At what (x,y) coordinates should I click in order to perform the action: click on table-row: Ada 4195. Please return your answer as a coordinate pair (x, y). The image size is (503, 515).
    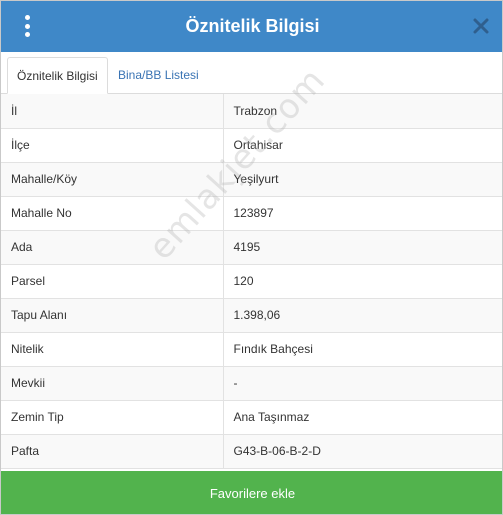
    Looking at the image, I should click on (251, 247).